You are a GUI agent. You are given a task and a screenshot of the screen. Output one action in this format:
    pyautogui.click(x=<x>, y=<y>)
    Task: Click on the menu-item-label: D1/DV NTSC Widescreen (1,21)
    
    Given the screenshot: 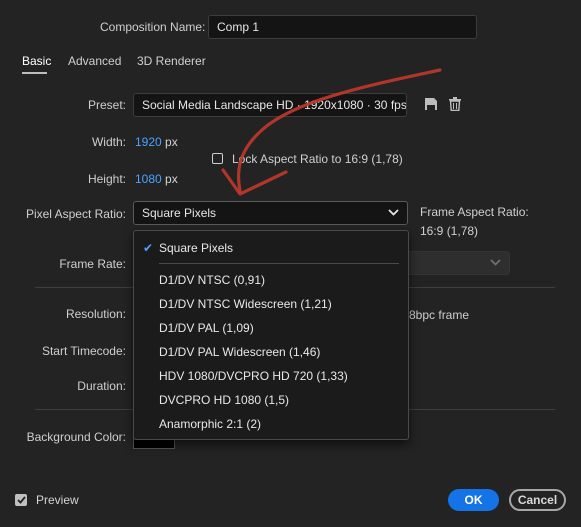 What is the action you would take?
    pyautogui.click(x=245, y=304)
    